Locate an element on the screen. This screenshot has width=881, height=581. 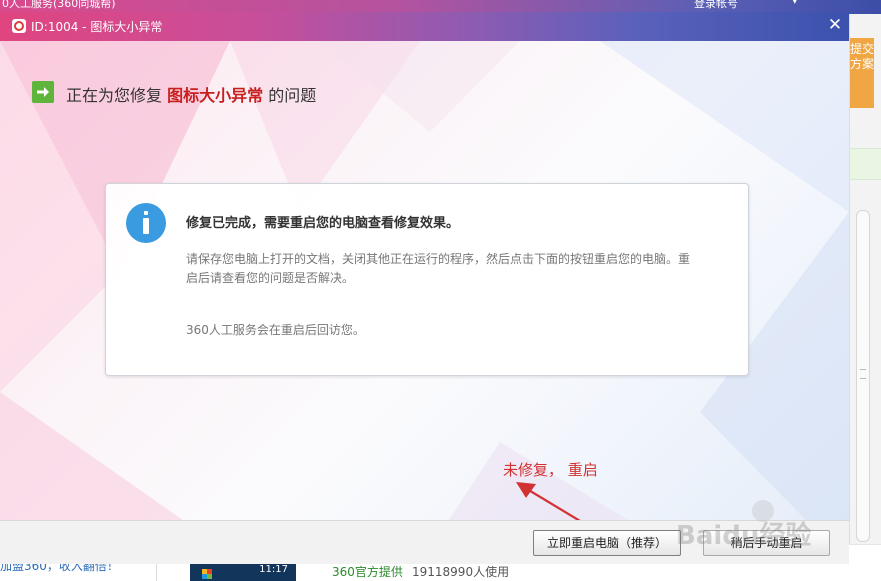
official-provider-label: 360官方提供 is located at coordinates (367, 572).